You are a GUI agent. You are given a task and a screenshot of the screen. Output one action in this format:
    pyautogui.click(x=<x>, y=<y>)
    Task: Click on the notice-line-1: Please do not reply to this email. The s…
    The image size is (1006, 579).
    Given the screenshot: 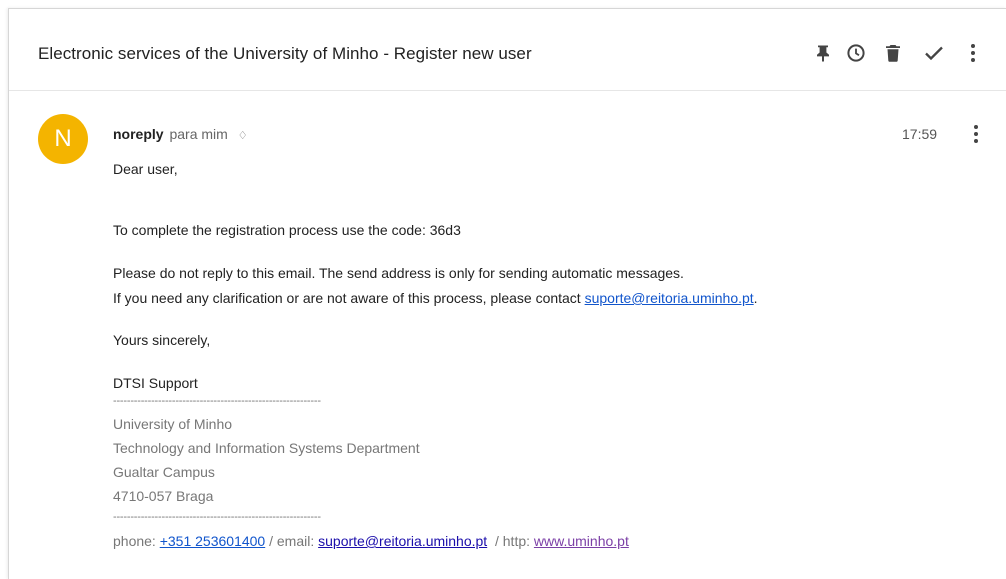 What is the action you would take?
    pyautogui.click(x=398, y=273)
    